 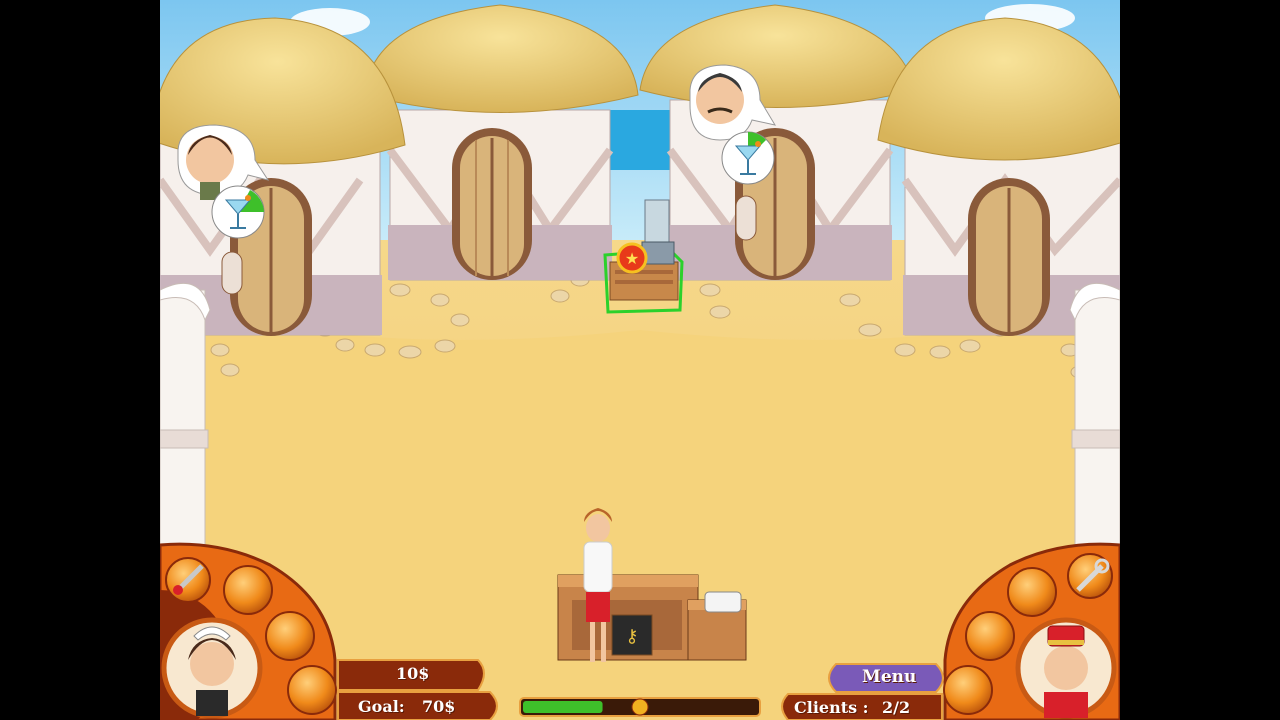 I want to click on bellboy-avatar, so click(x=1066, y=668).